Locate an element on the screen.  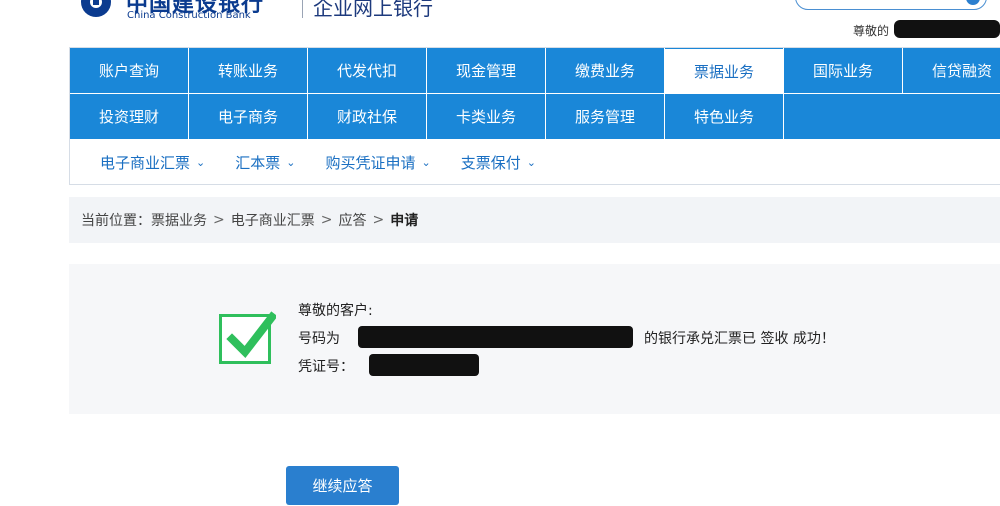
breadcrumb-item: 应答 is located at coordinates (352, 220).